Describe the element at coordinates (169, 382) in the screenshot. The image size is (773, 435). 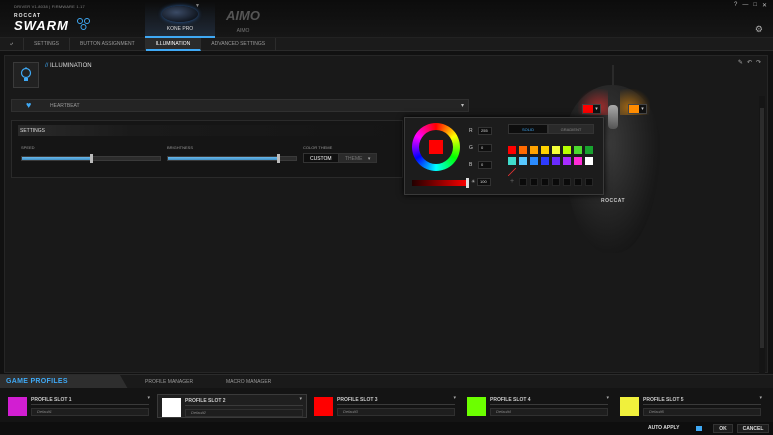
I see `tab-profile-manager: PROFILE MANAGER` at that location.